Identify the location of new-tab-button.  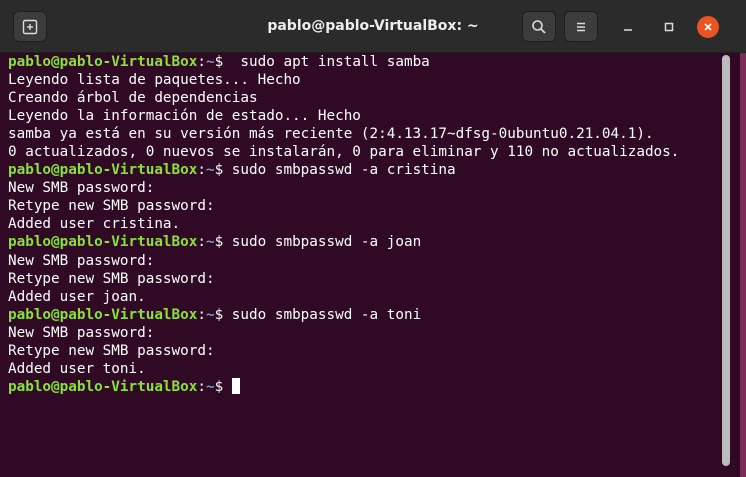
(30, 26).